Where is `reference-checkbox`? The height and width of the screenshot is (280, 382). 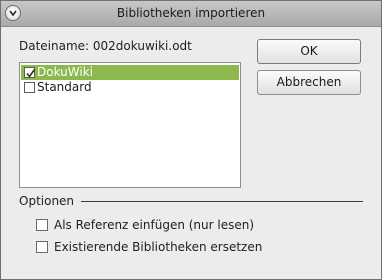
reference-checkbox is located at coordinates (42, 225).